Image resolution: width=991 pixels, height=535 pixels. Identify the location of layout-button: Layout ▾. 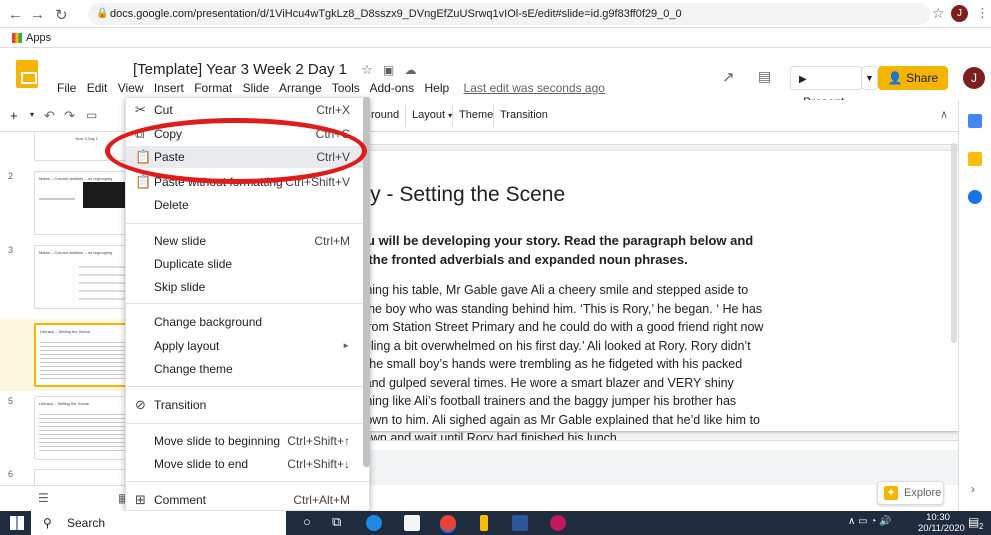
(432, 115).